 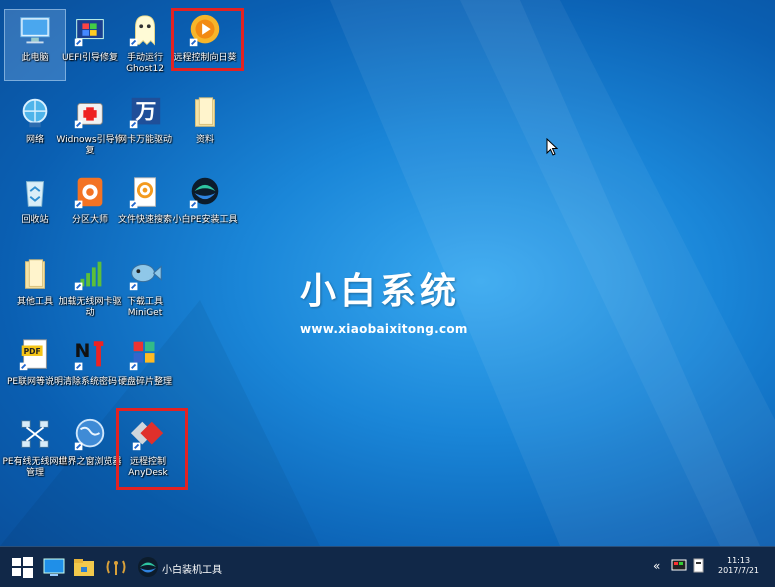 I want to click on brand-url: www.xiaobaixitong.com, so click(x=384, y=329).